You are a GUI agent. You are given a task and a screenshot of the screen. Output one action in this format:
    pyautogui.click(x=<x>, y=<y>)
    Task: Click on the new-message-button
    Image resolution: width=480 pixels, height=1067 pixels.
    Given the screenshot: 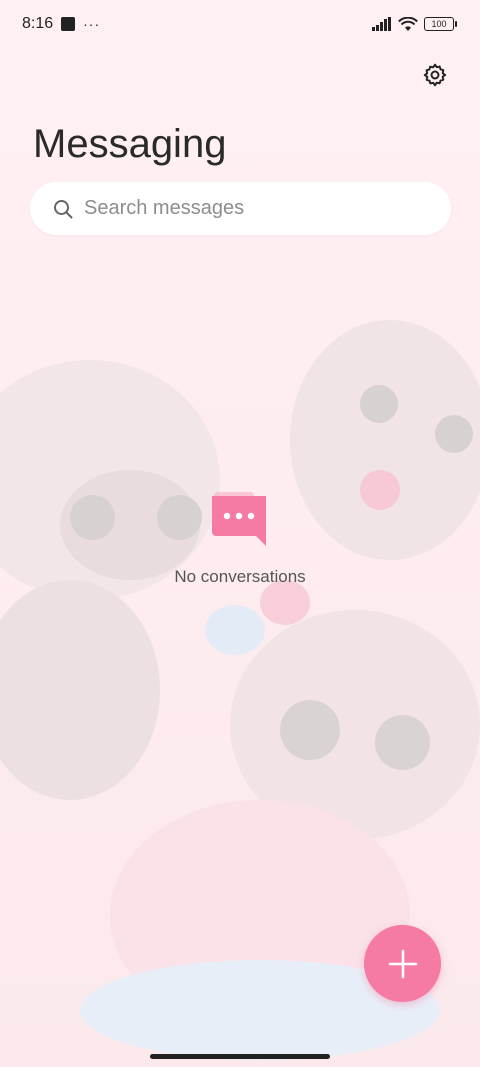 What is the action you would take?
    pyautogui.click(x=402, y=963)
    